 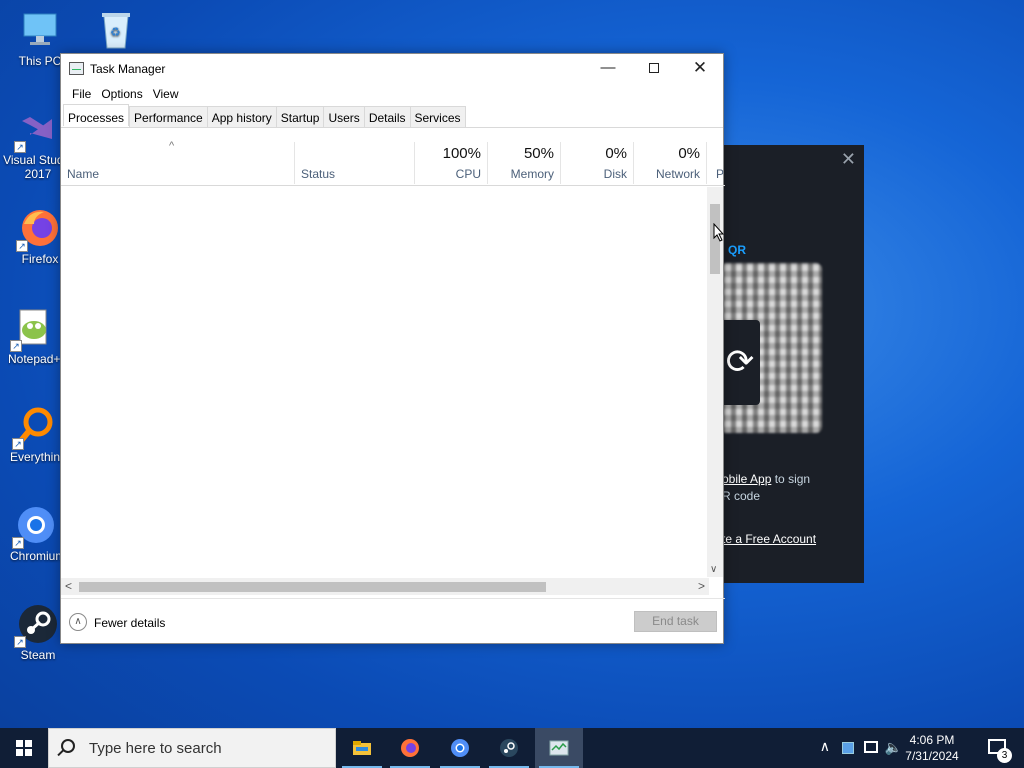 What do you see at coordinates (932, 748) in the screenshot?
I see `clock: 4:06 PM 7/31/2024` at bounding box center [932, 748].